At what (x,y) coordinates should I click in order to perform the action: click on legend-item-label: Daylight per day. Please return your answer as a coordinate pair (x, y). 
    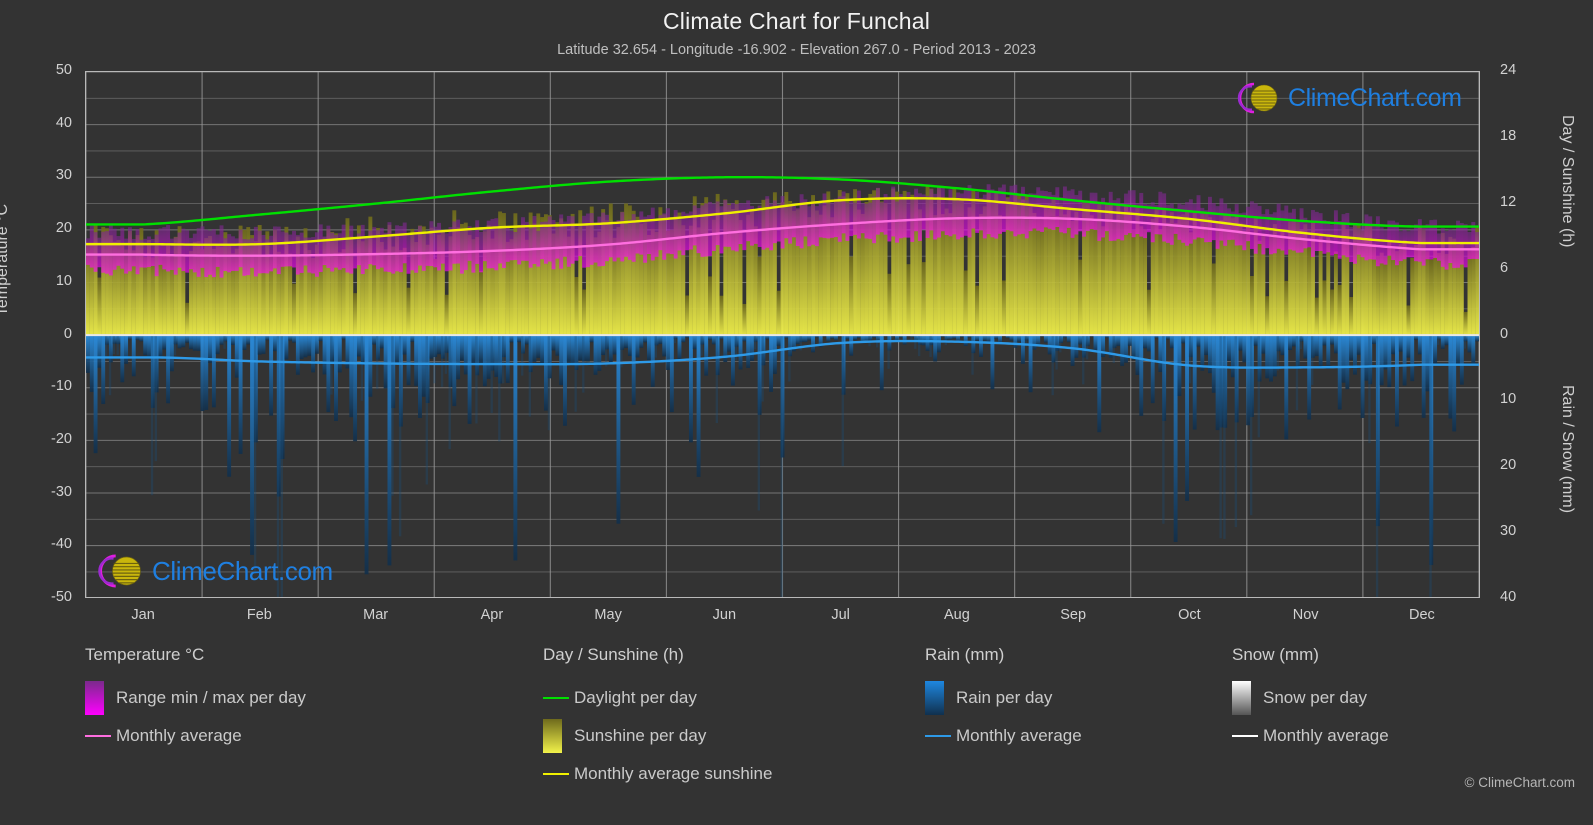
    Looking at the image, I should click on (635, 697).